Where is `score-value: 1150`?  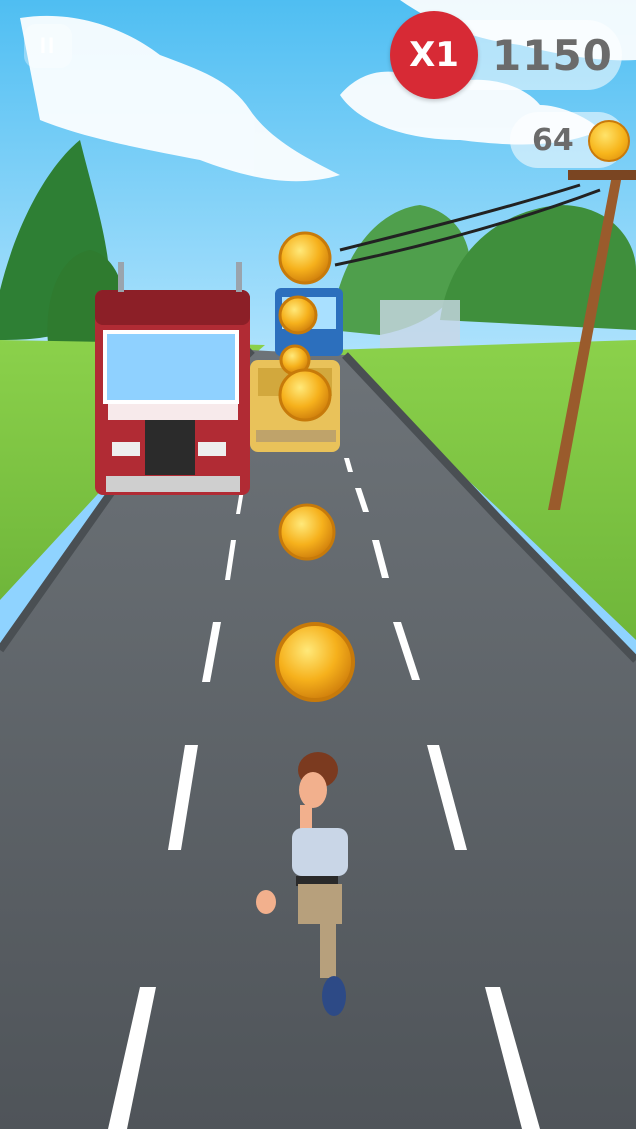 score-value: 1150 is located at coordinates (552, 55).